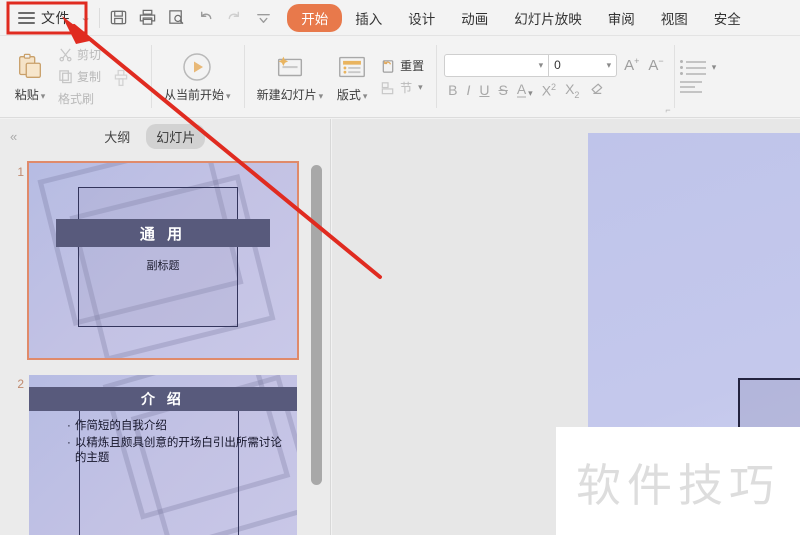 Image resolution: width=800 pixels, height=535 pixels. What do you see at coordinates (234, 17) in the screenshot?
I see `redo-icon` at bounding box center [234, 17].